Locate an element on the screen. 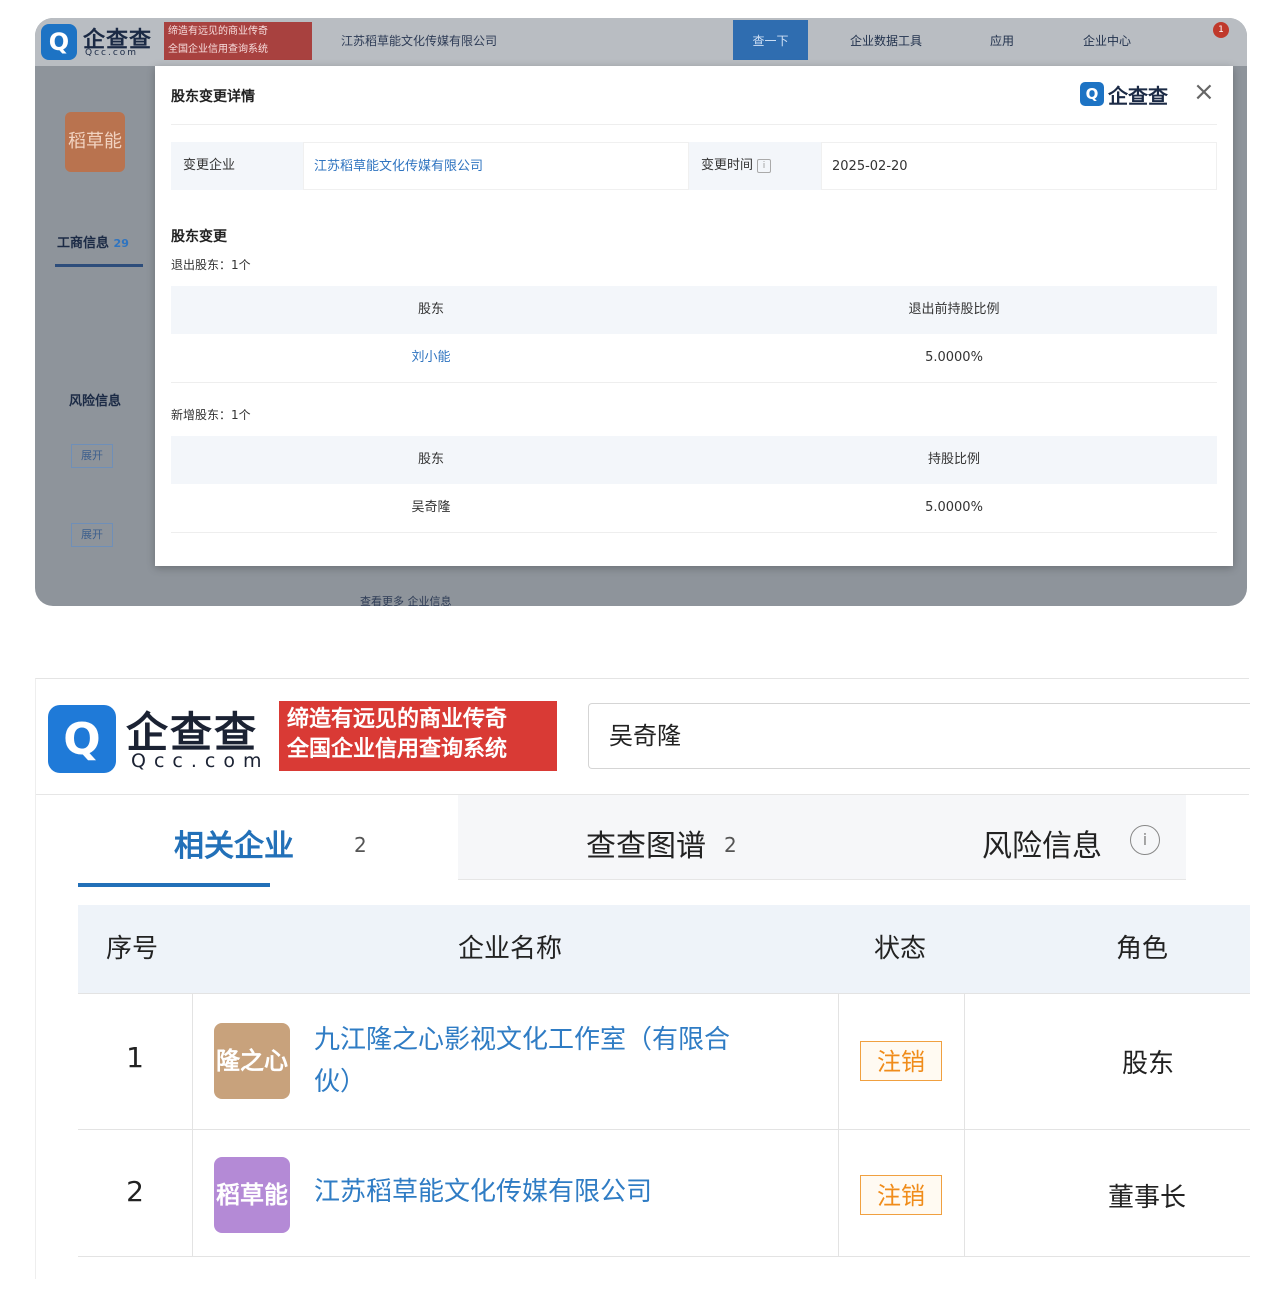  change-date: 2025-02-20 is located at coordinates (1019, 166).